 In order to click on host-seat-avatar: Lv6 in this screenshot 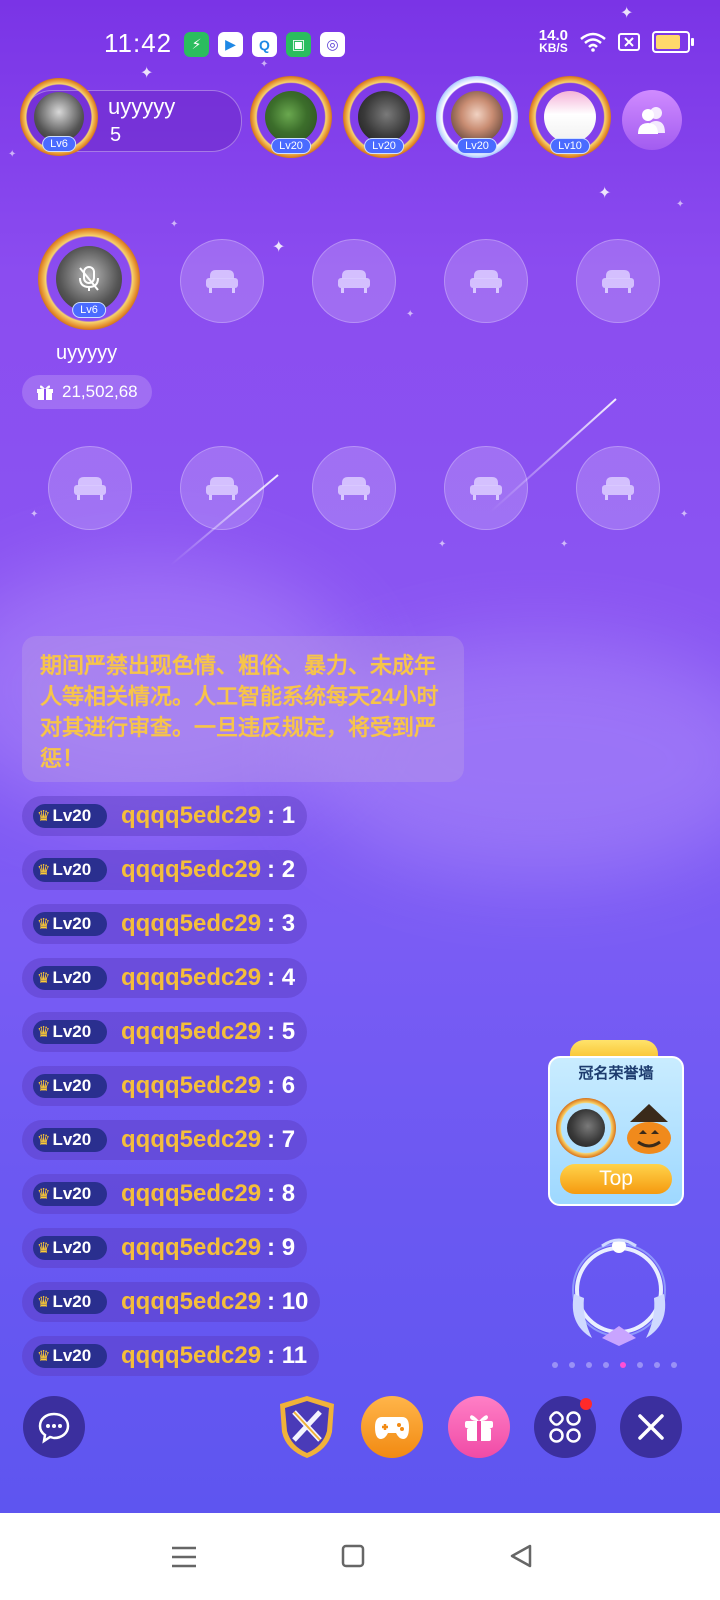, I will do `click(89, 279)`.